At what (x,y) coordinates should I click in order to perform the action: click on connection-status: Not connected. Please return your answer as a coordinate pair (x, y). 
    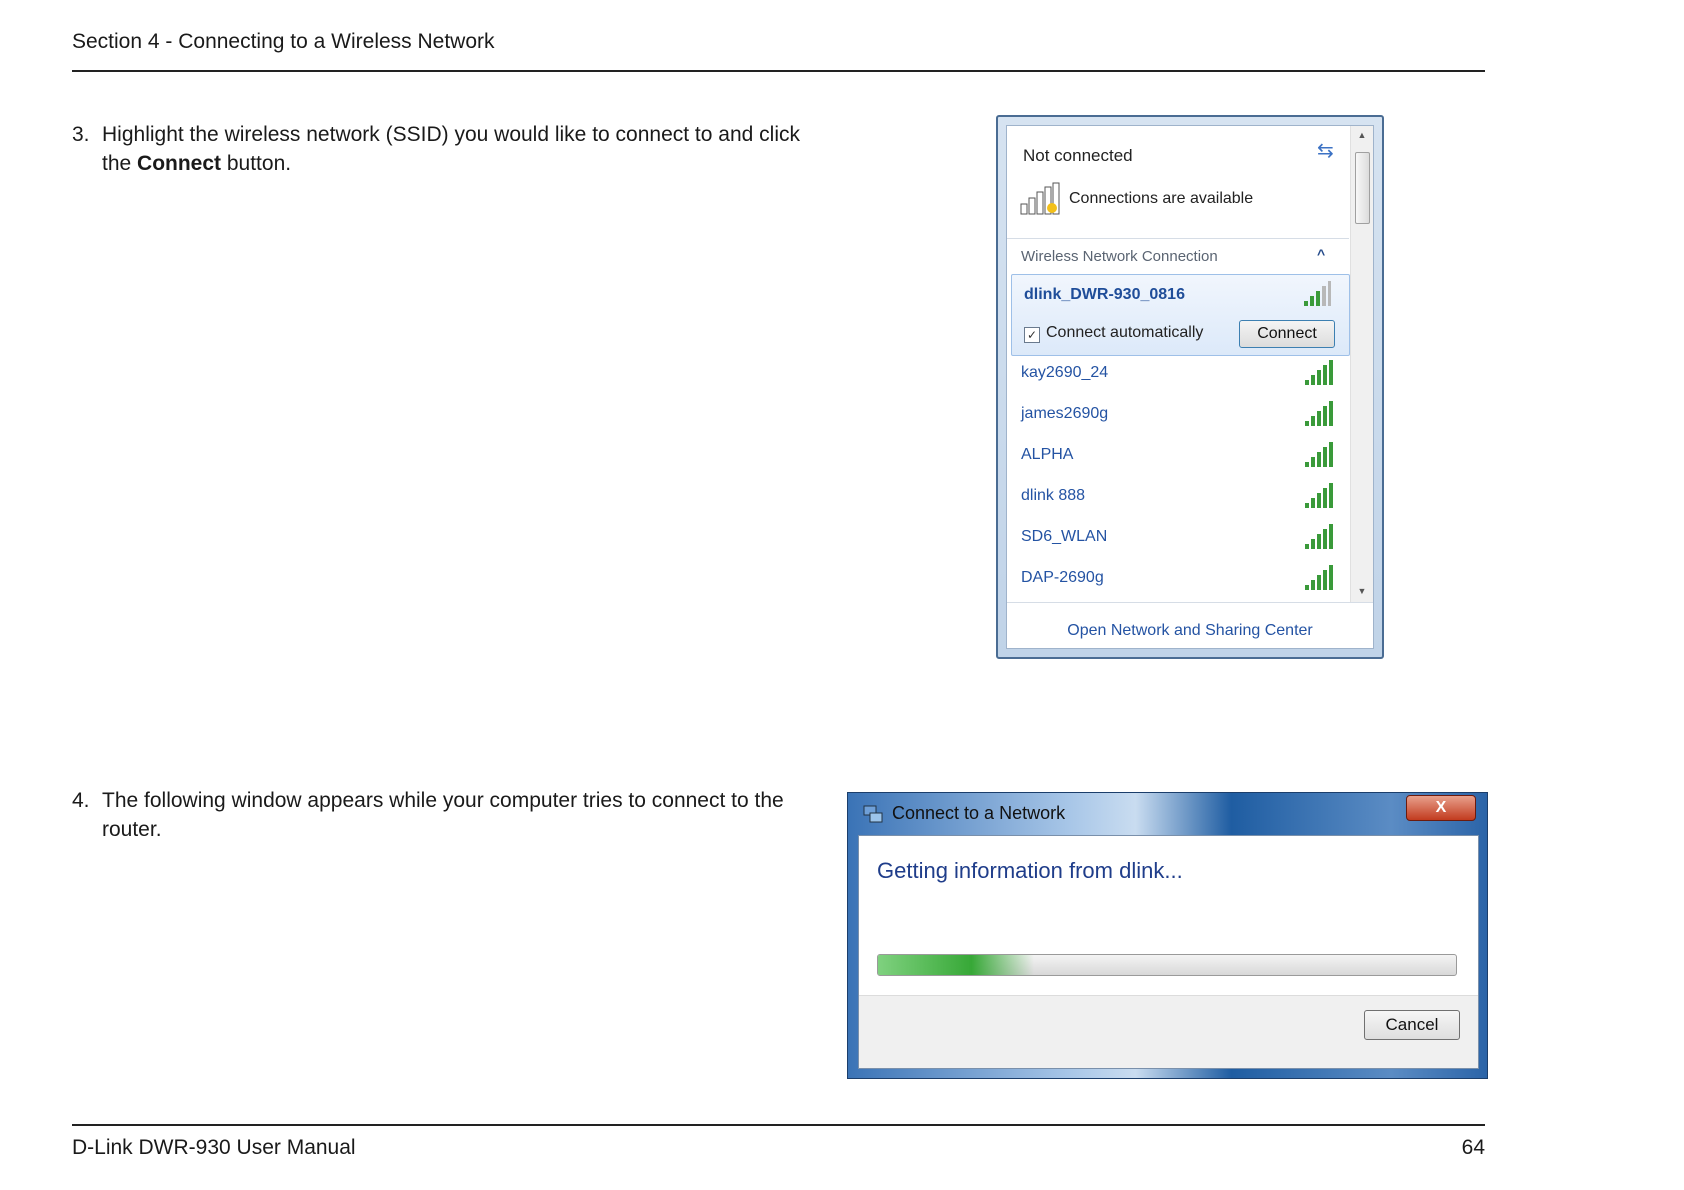
    Looking at the image, I should click on (1078, 155).